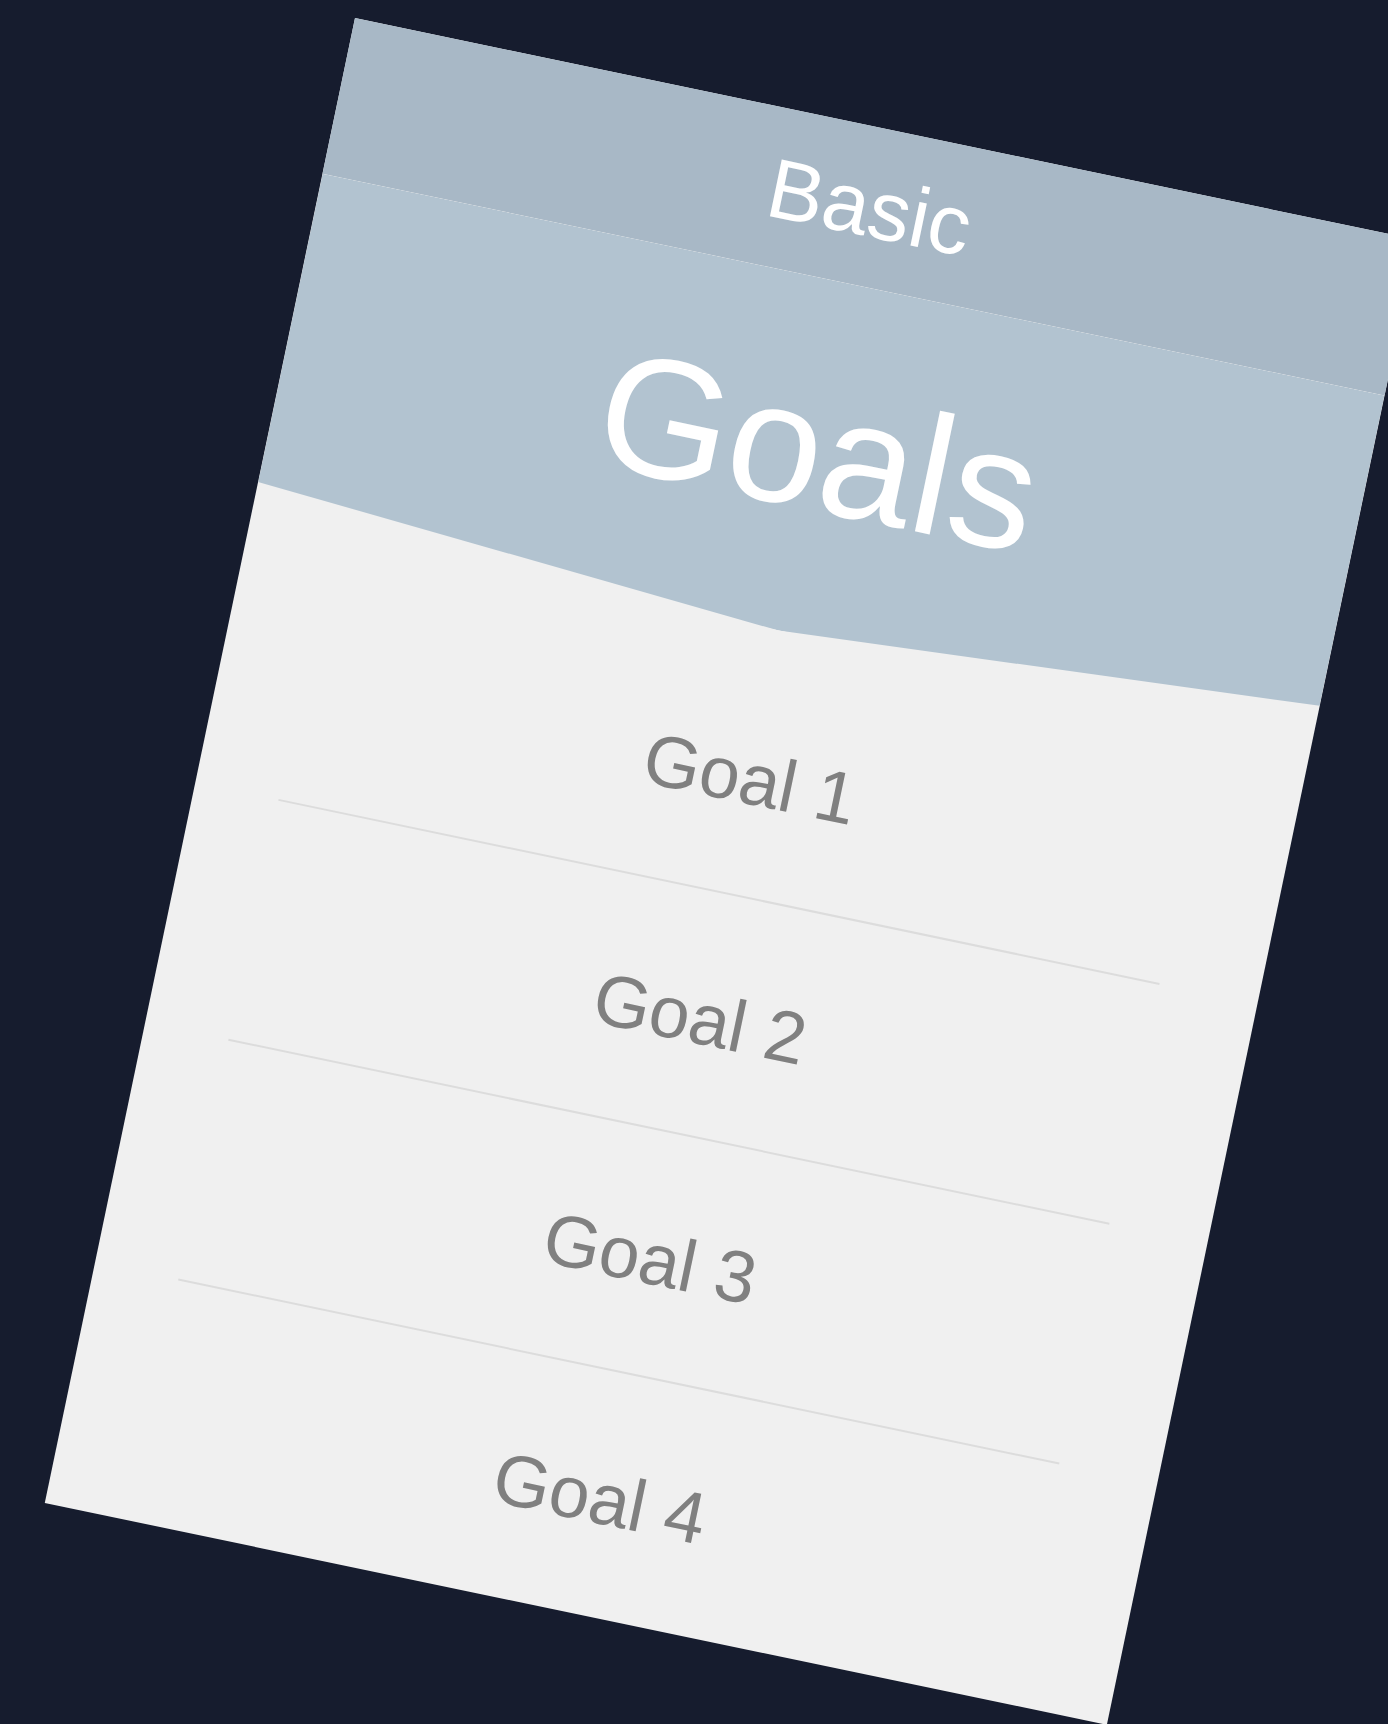  Describe the element at coordinates (869, 206) in the screenshot. I see `header-subtitle: Basic` at that location.